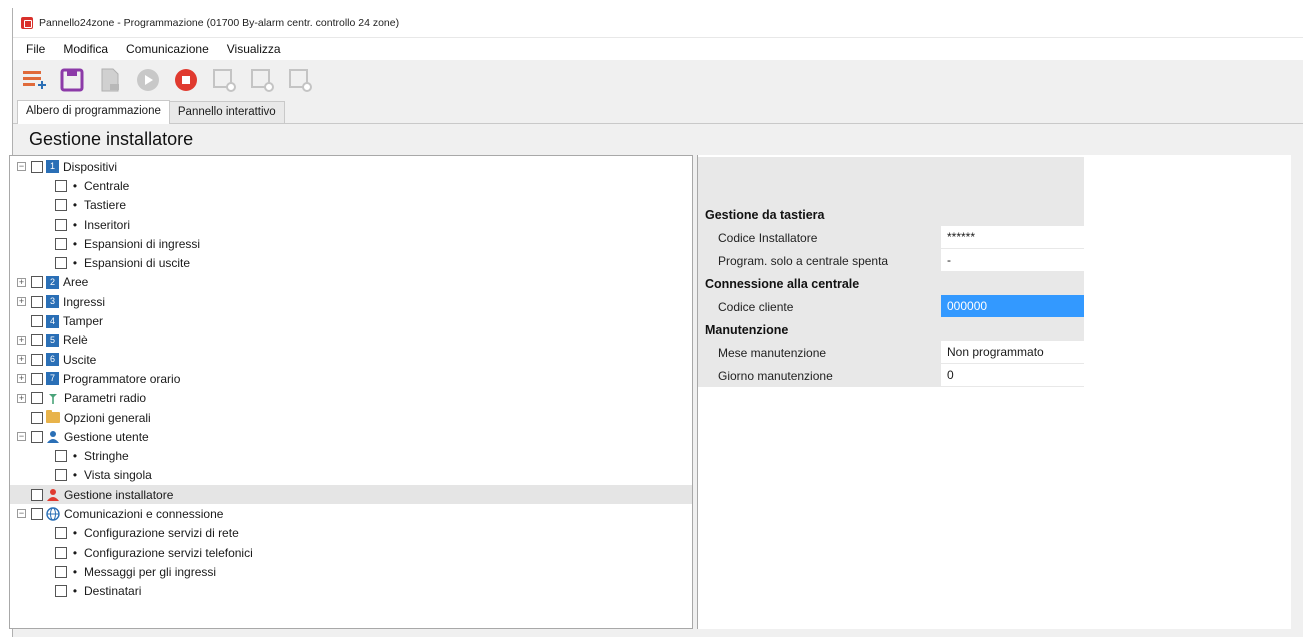 This screenshot has width=1303, height=637. Describe the element at coordinates (351, 475) in the screenshot. I see `tree-item: • Vista singola` at that location.